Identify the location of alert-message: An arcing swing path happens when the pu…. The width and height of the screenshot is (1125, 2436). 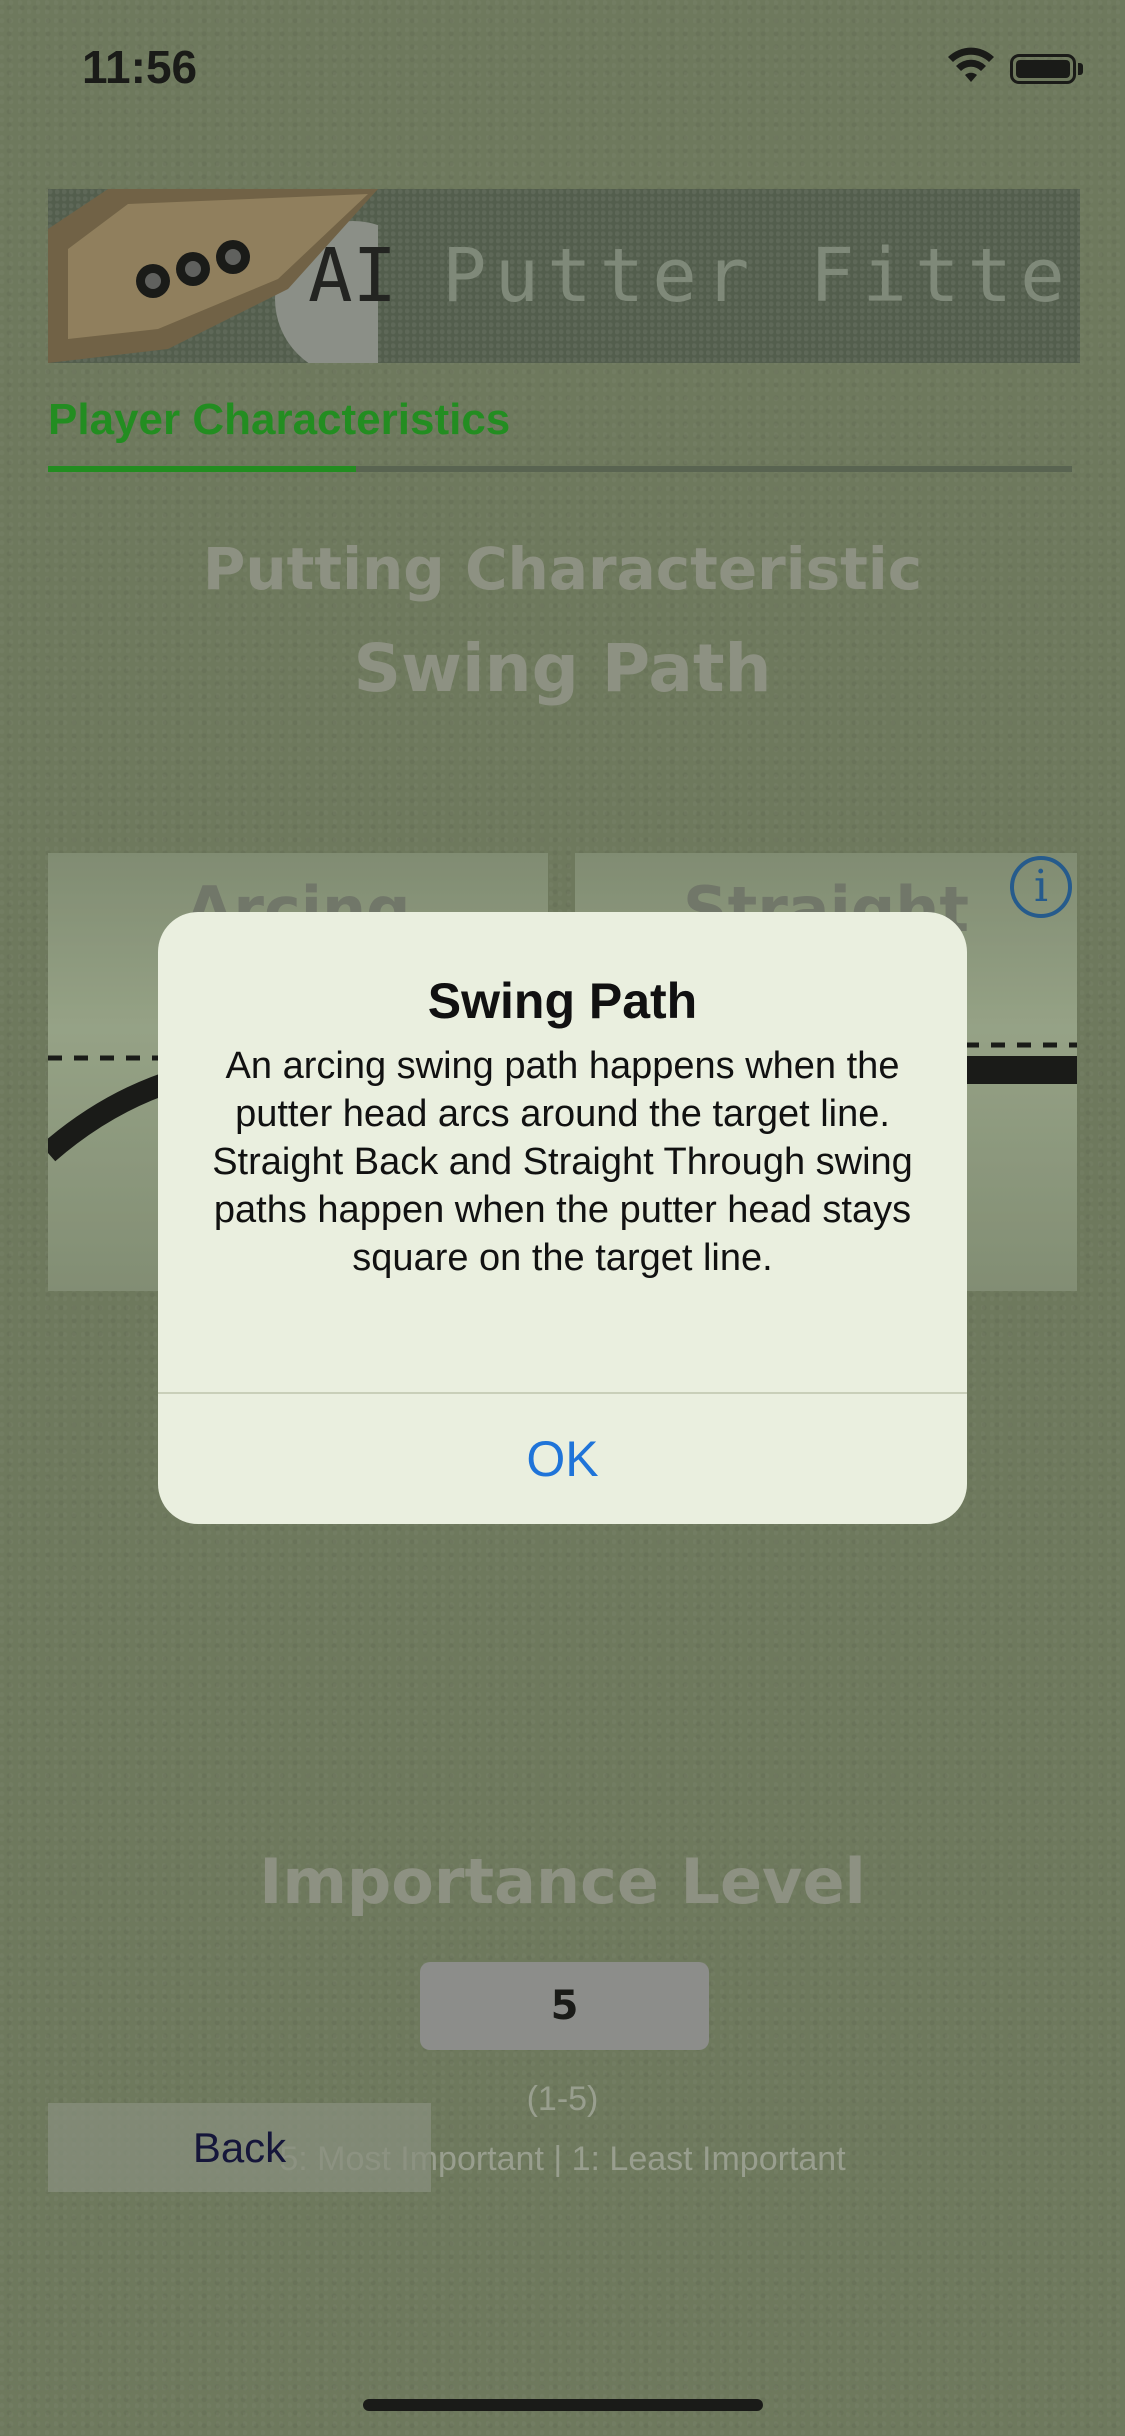
(562, 1162).